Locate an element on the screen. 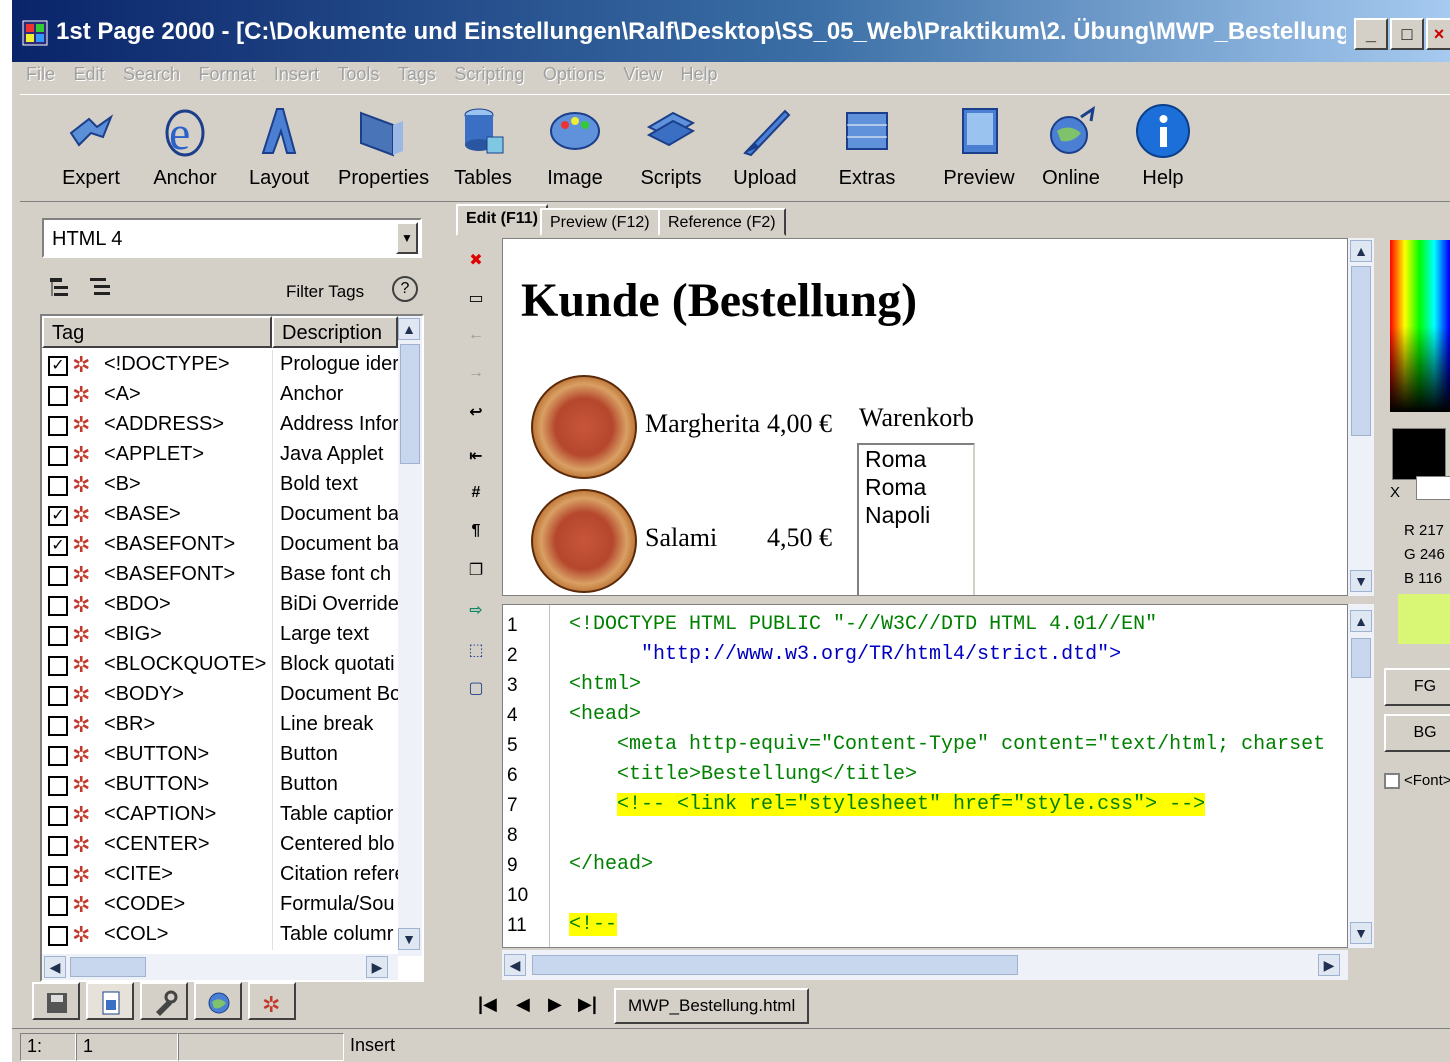 Image resolution: width=1450 pixels, height=1062 pixels. monitor-icon: ▭ is located at coordinates (476, 300).